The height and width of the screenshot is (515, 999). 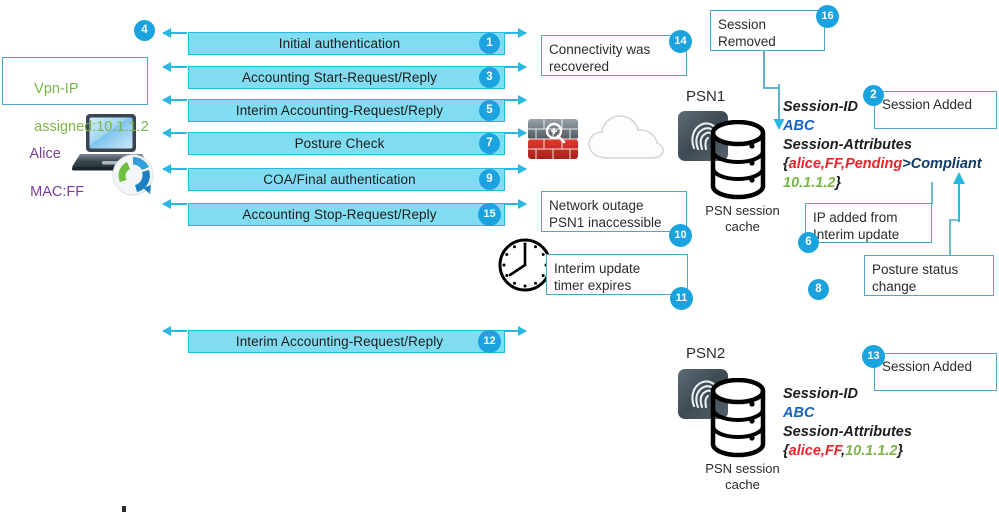 I want to click on badge-5: 5, so click(x=489, y=110).